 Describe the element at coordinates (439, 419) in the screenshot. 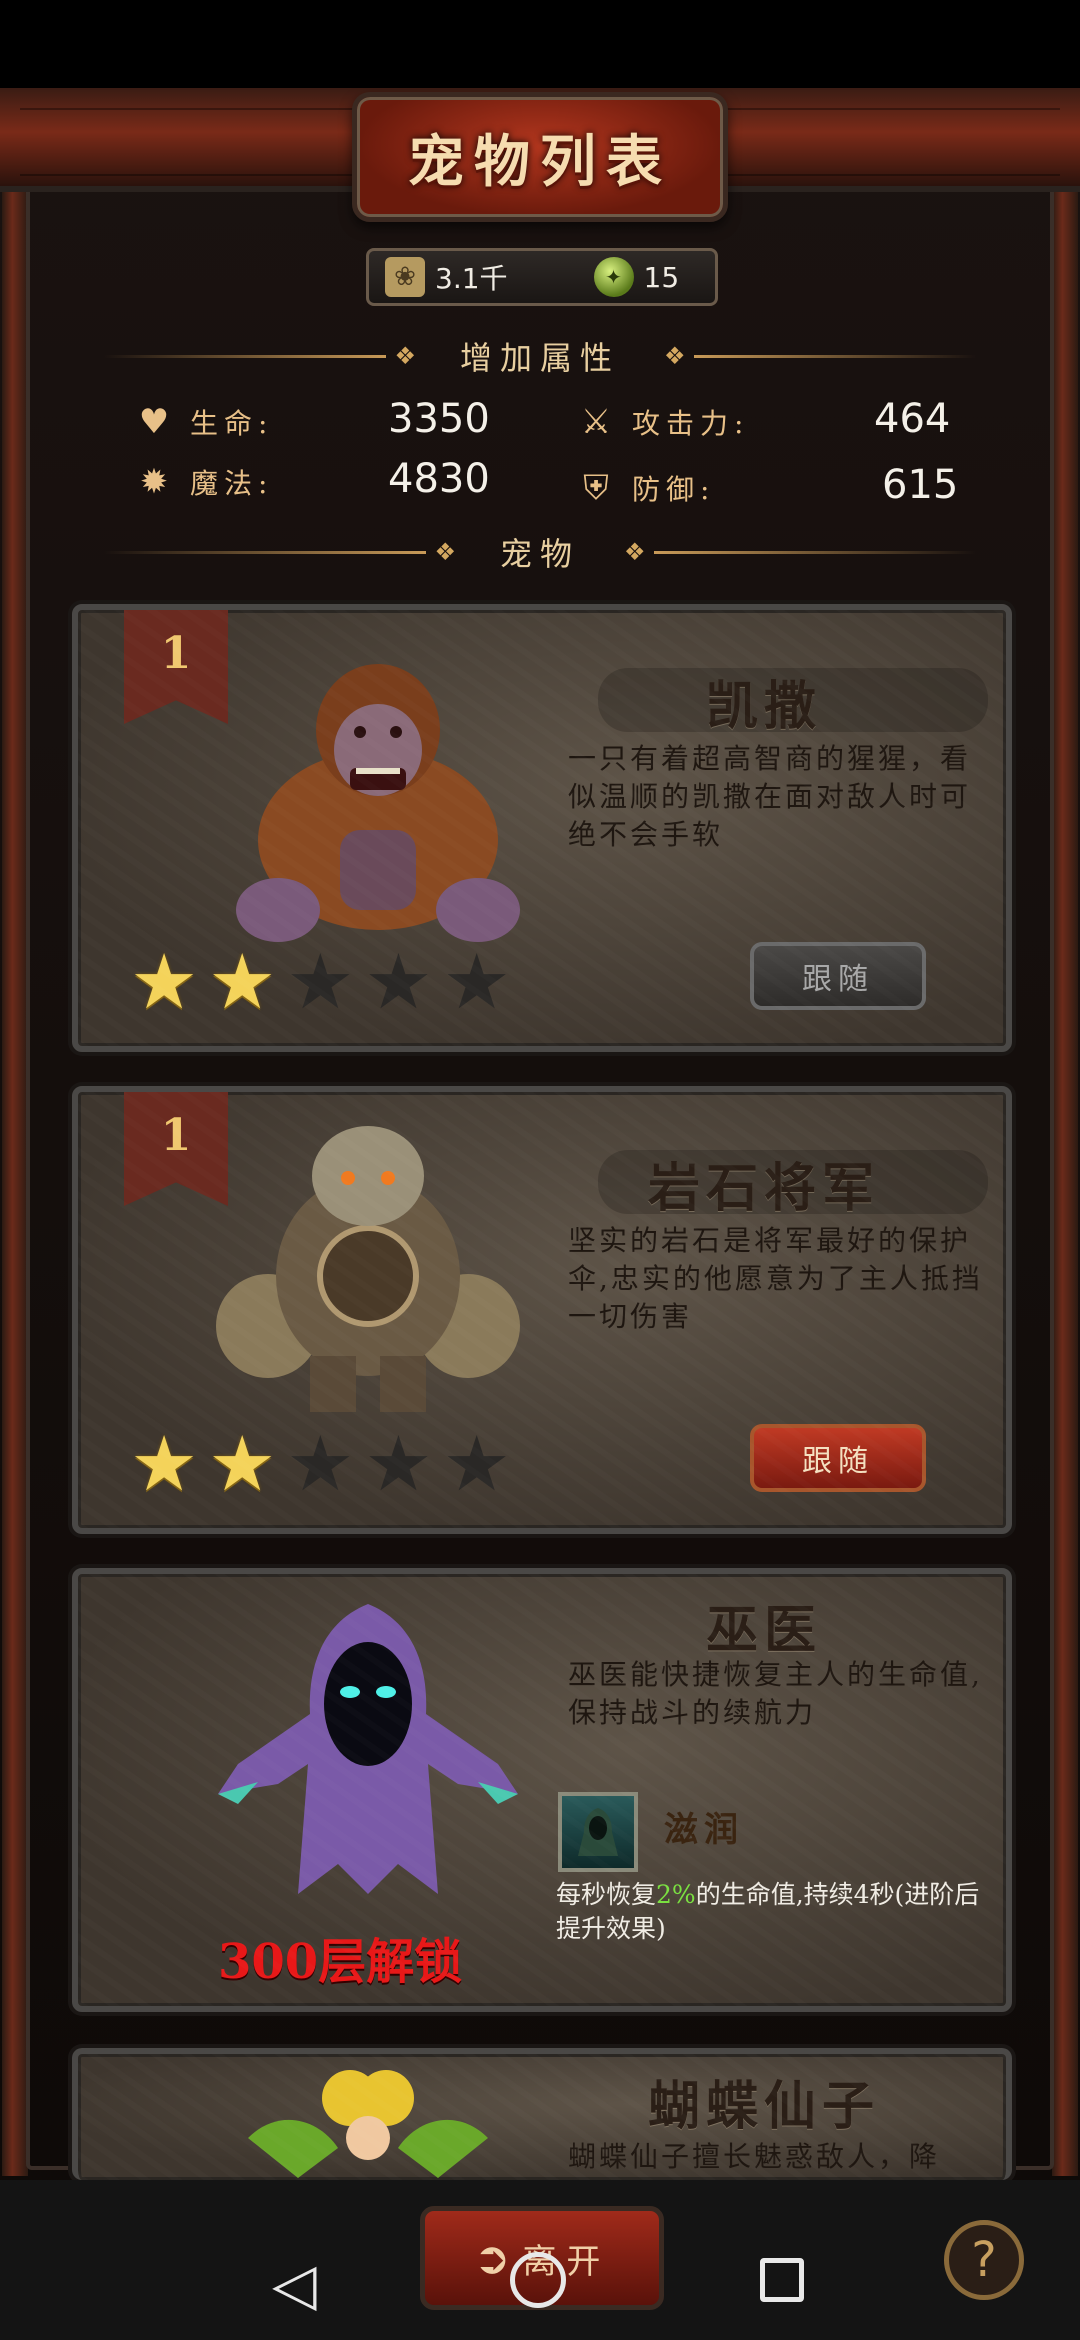

I see `stat-hp-value: 3350` at that location.